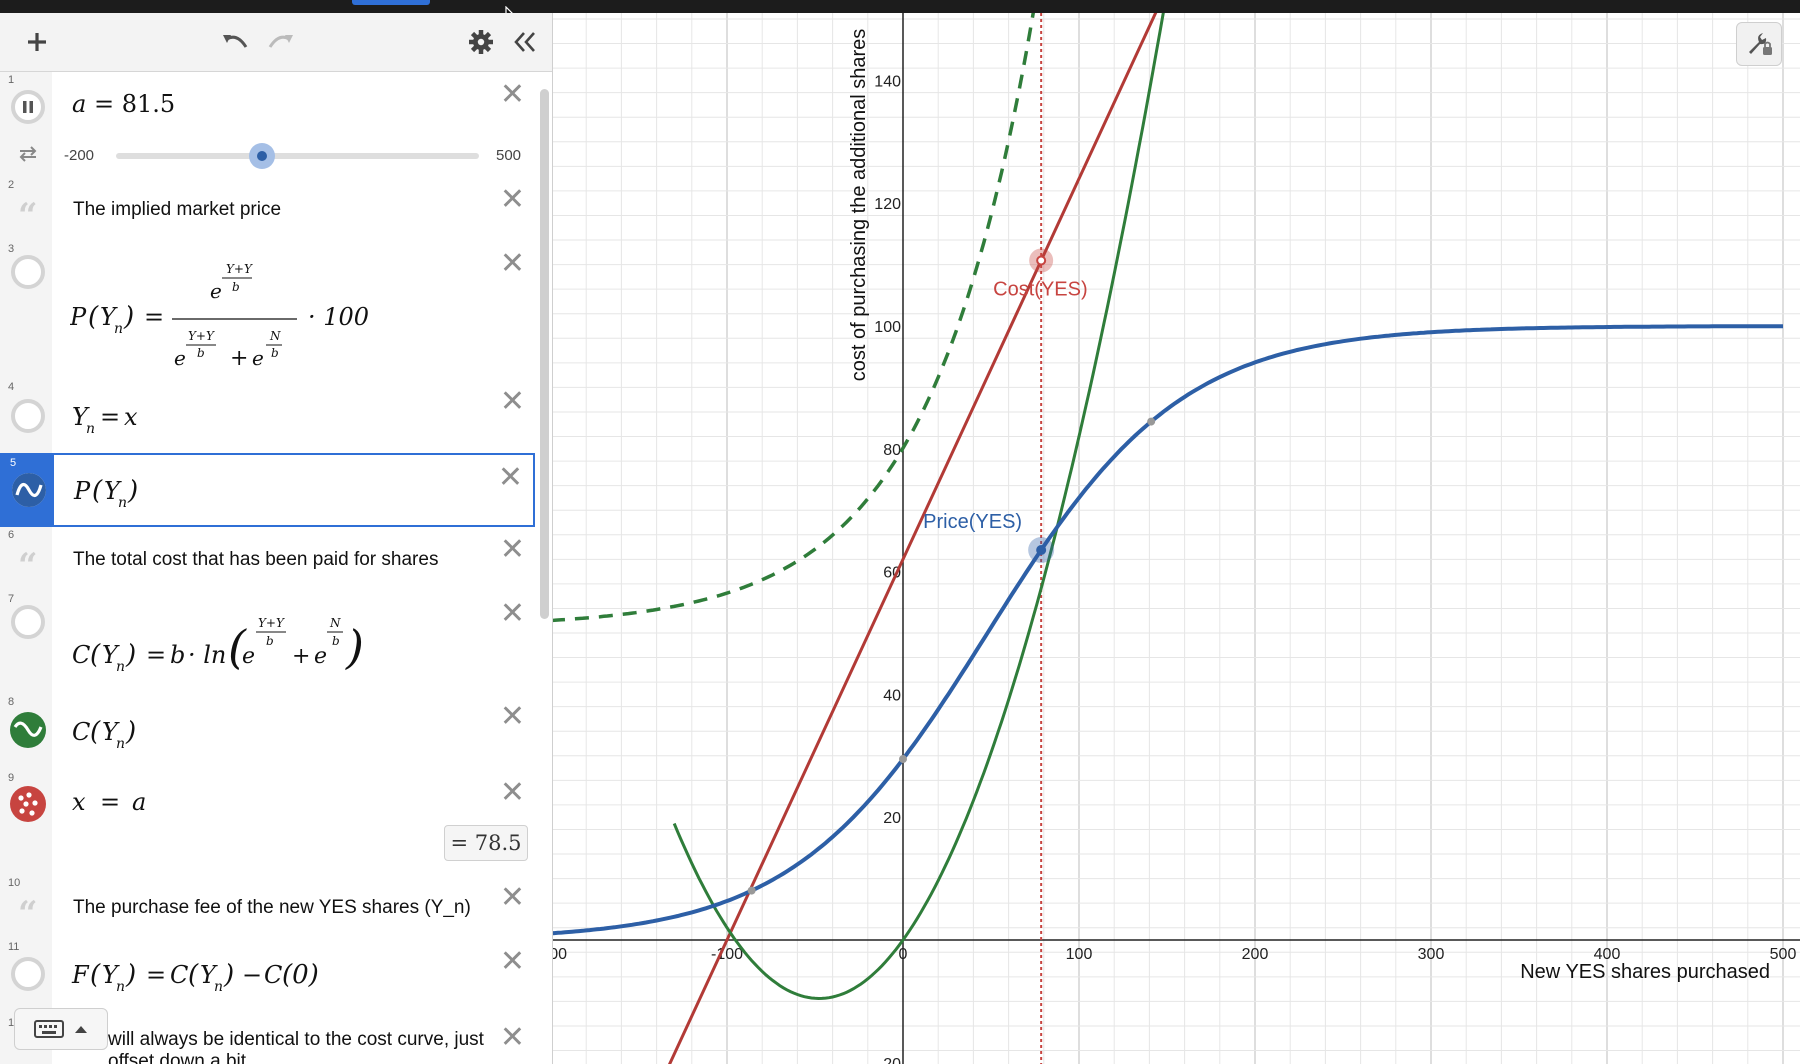 This screenshot has width=1800, height=1064. I want to click on expression-row-note: 2 “ The implied market price ✕, so click(267, 209).